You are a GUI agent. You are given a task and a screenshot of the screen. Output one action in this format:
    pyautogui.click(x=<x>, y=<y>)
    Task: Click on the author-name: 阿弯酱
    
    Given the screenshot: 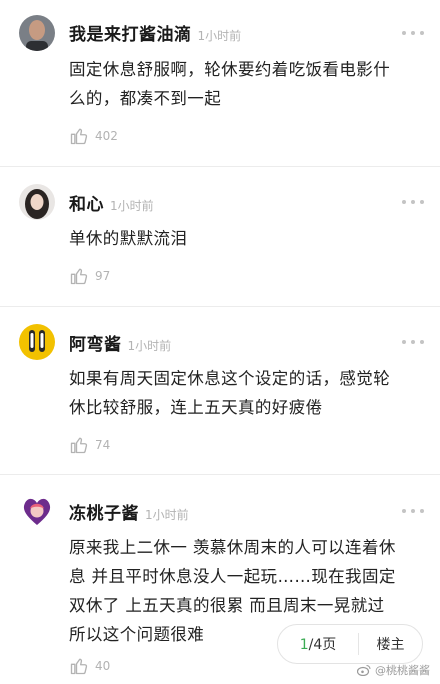 What is the action you would take?
    pyautogui.click(x=95, y=345)
    